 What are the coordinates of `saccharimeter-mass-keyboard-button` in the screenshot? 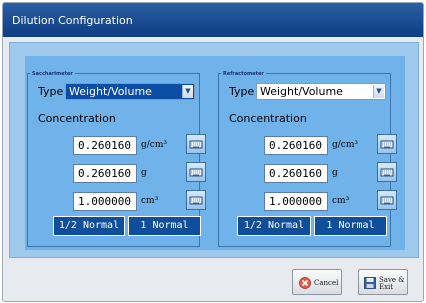 It's located at (196, 172).